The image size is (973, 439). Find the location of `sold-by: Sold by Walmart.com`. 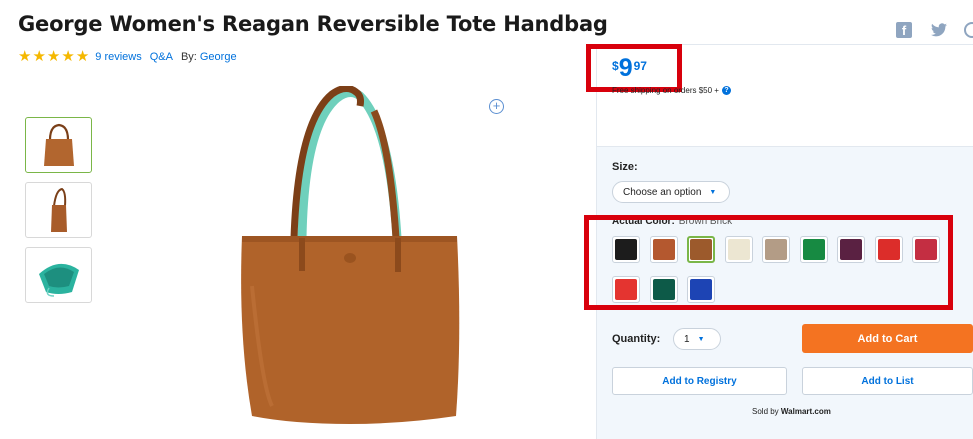

sold-by: Sold by Walmart.com is located at coordinates (791, 411).